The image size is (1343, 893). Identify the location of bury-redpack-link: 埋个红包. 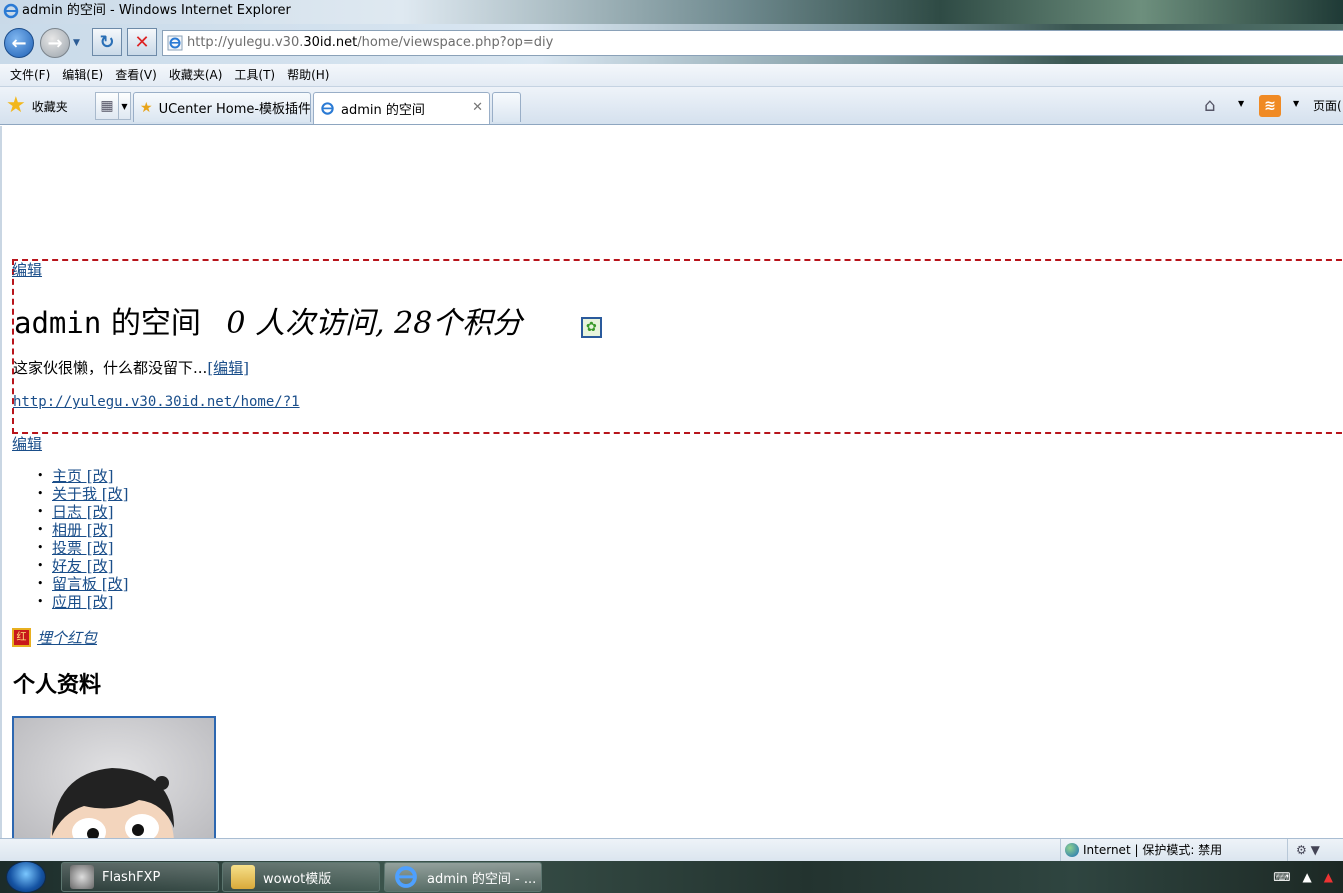
(67, 637).